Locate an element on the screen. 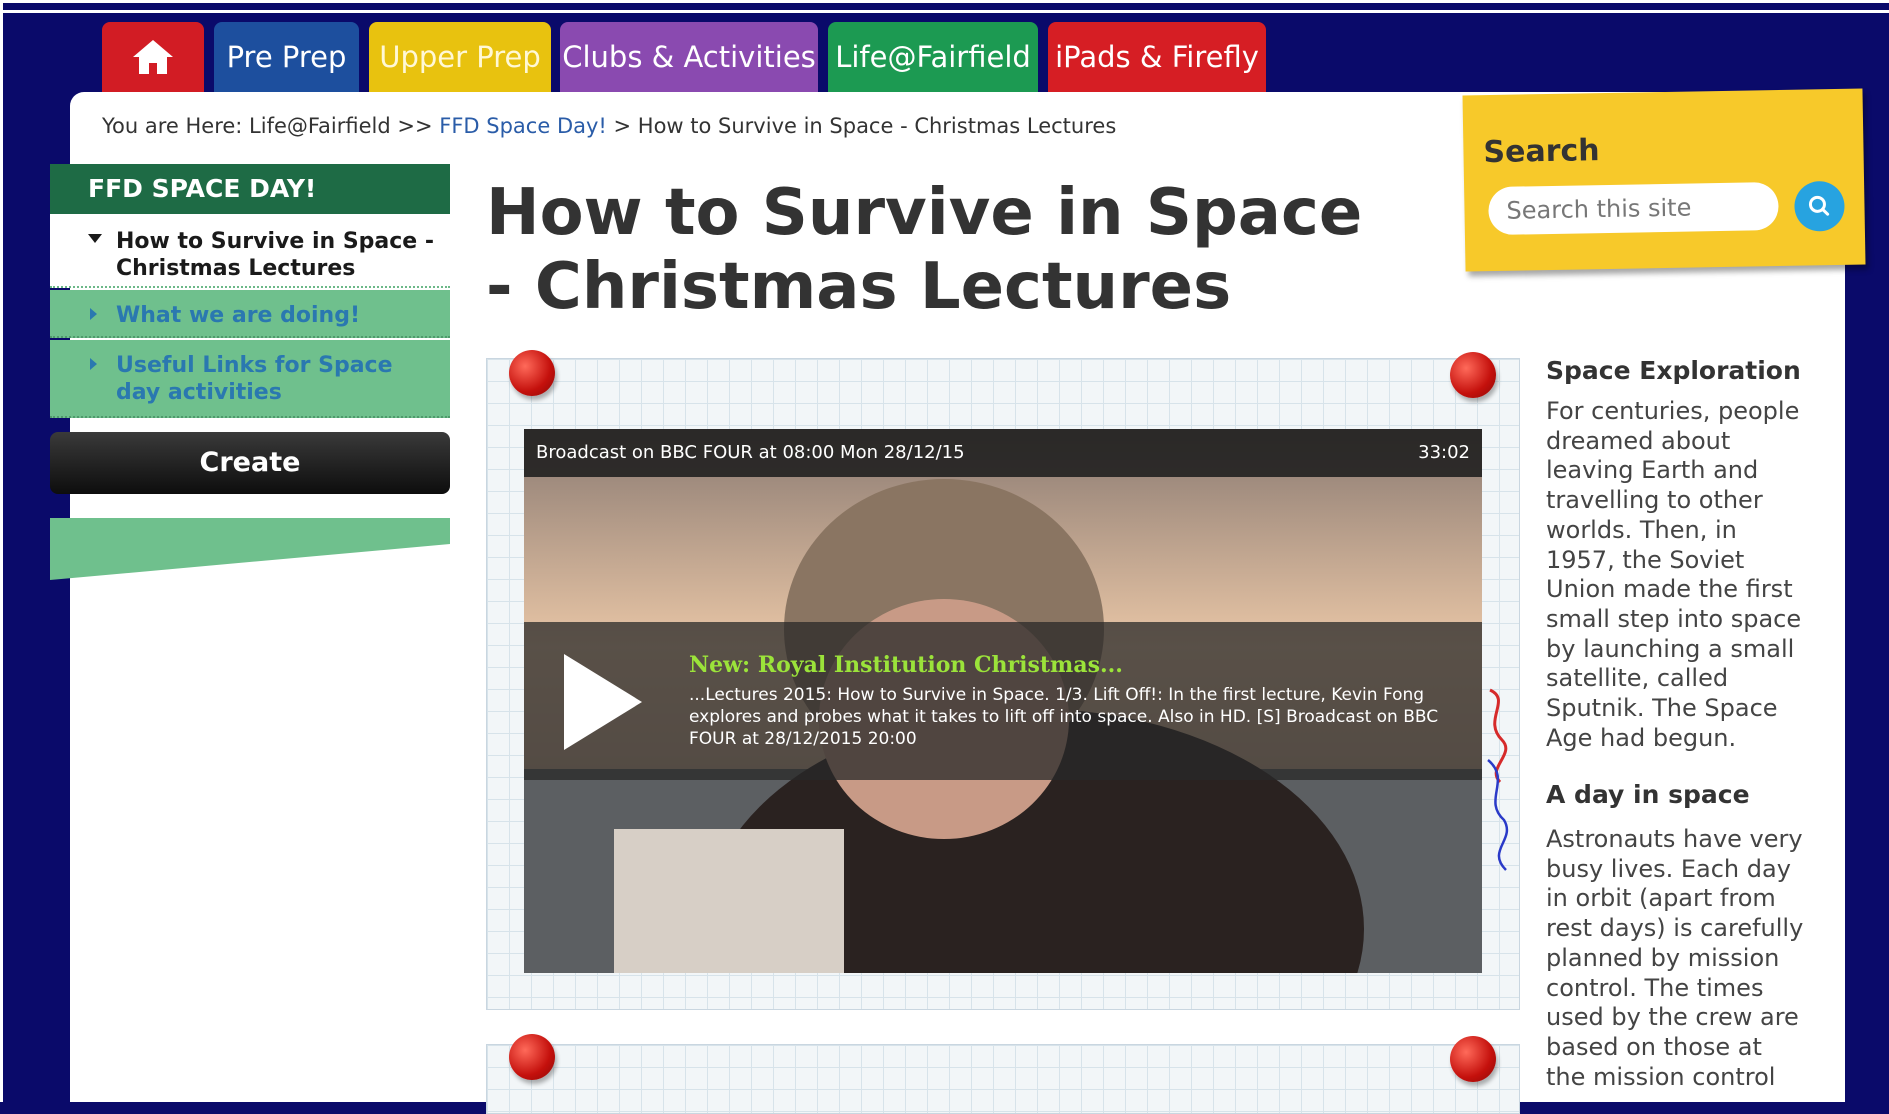  text-line: by launching a small is located at coordinates (1670, 648).